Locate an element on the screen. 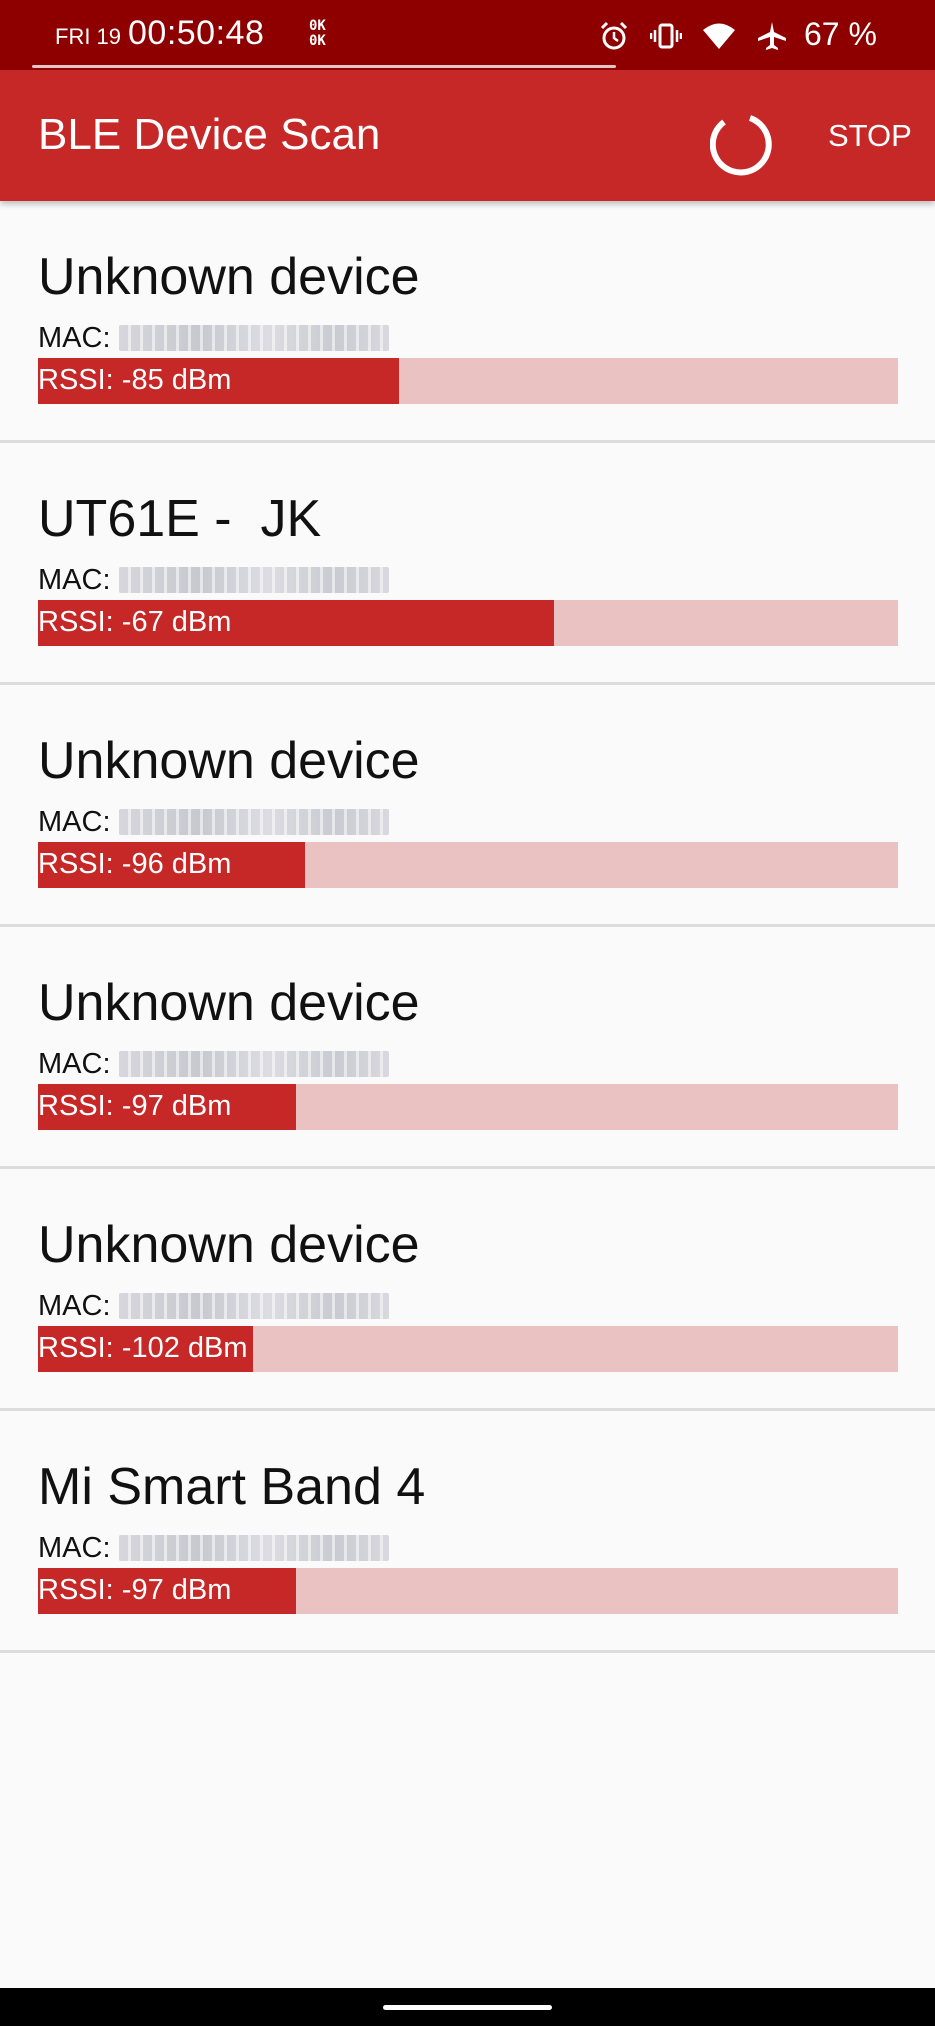  app-title: BLE Device Scan is located at coordinates (209, 134).